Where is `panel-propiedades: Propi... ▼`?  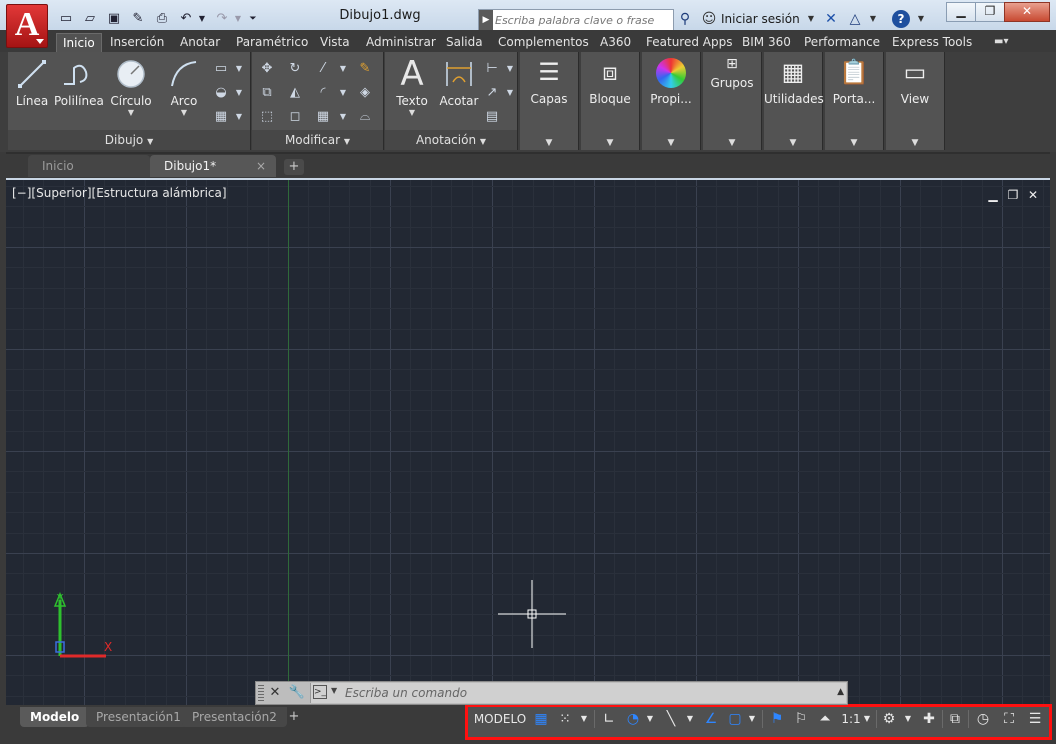 panel-propiedades: Propi... ▼ is located at coordinates (671, 101).